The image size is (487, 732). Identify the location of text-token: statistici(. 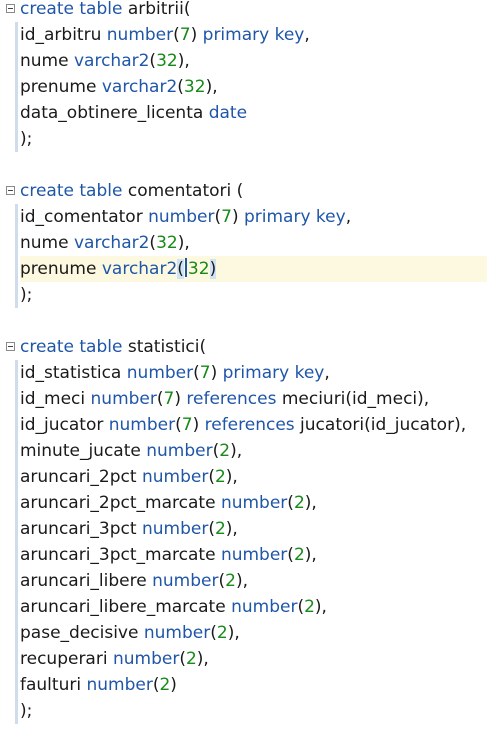
(164, 347).